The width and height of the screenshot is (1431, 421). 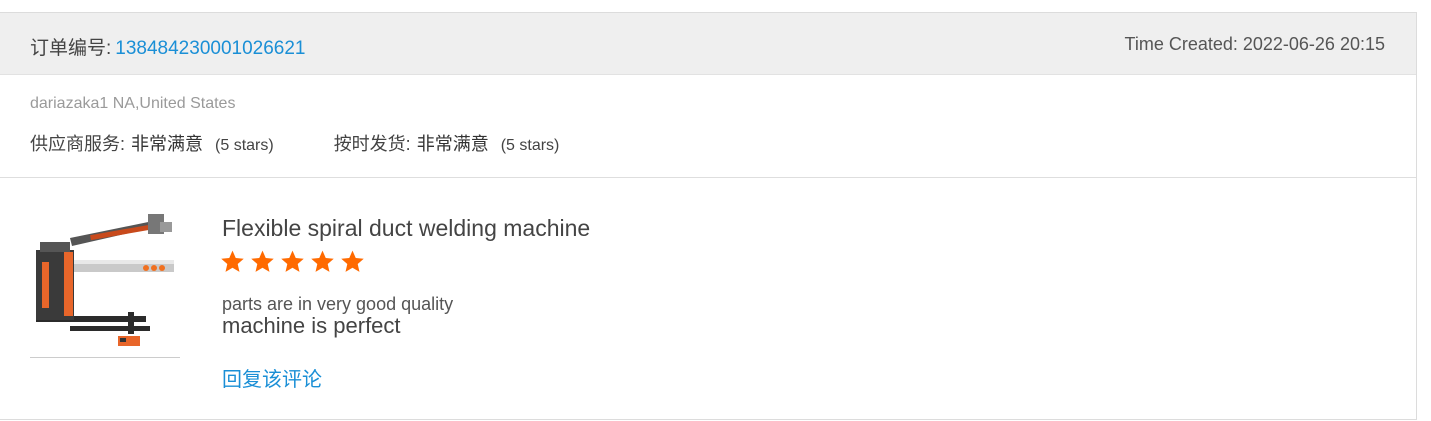 What do you see at coordinates (78, 144) in the screenshot?
I see `rating-label: 供应商服务:` at bounding box center [78, 144].